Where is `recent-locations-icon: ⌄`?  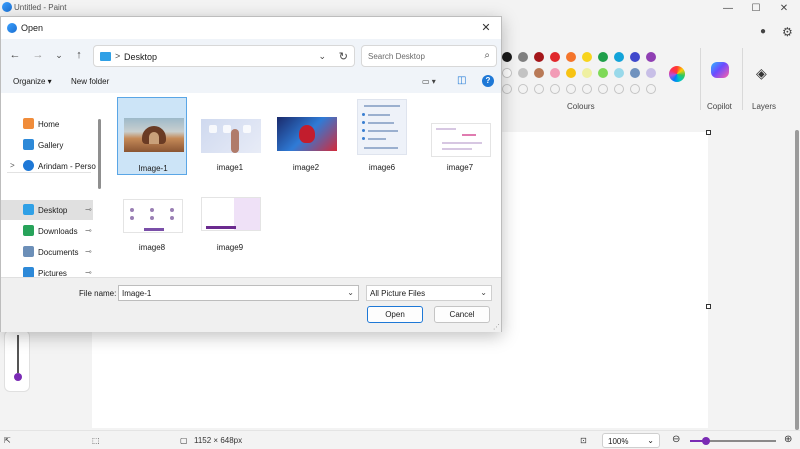
recent-locations-icon: ⌄ is located at coordinates (59, 55).